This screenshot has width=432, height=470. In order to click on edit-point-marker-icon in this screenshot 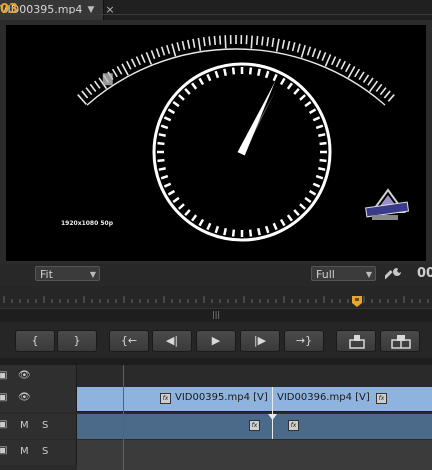, I will do `click(272, 417)`.